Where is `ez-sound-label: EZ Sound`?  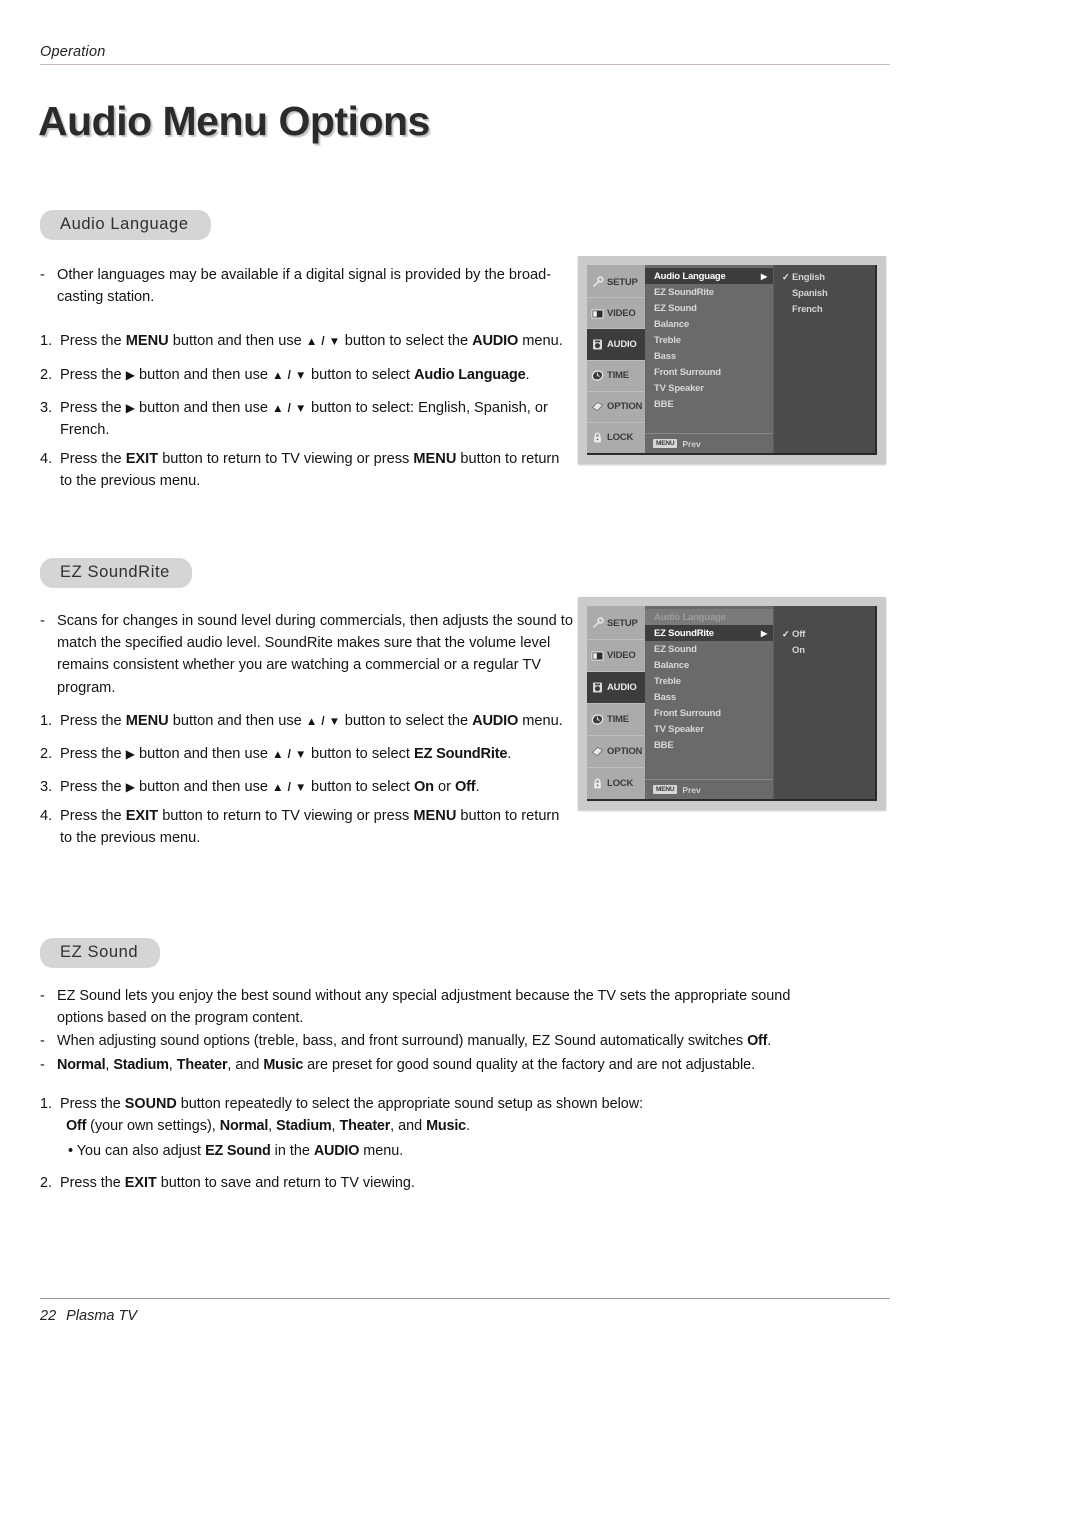
ez-sound-label: EZ Sound is located at coordinates (238, 1150).